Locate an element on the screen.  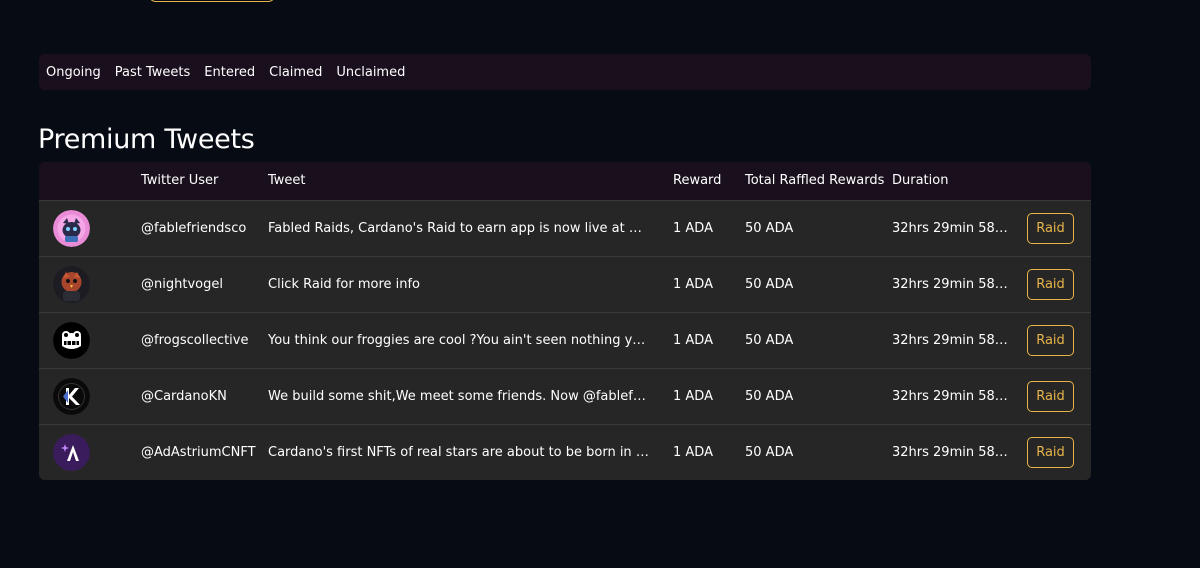
header-tweet: Tweet is located at coordinates (287, 180).